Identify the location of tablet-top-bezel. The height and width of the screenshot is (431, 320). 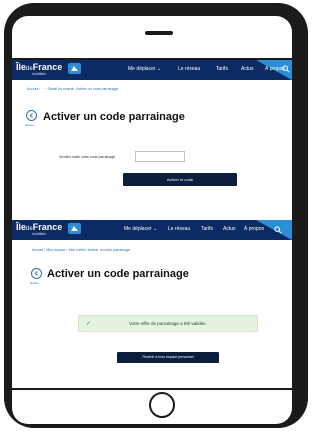
(152, 37).